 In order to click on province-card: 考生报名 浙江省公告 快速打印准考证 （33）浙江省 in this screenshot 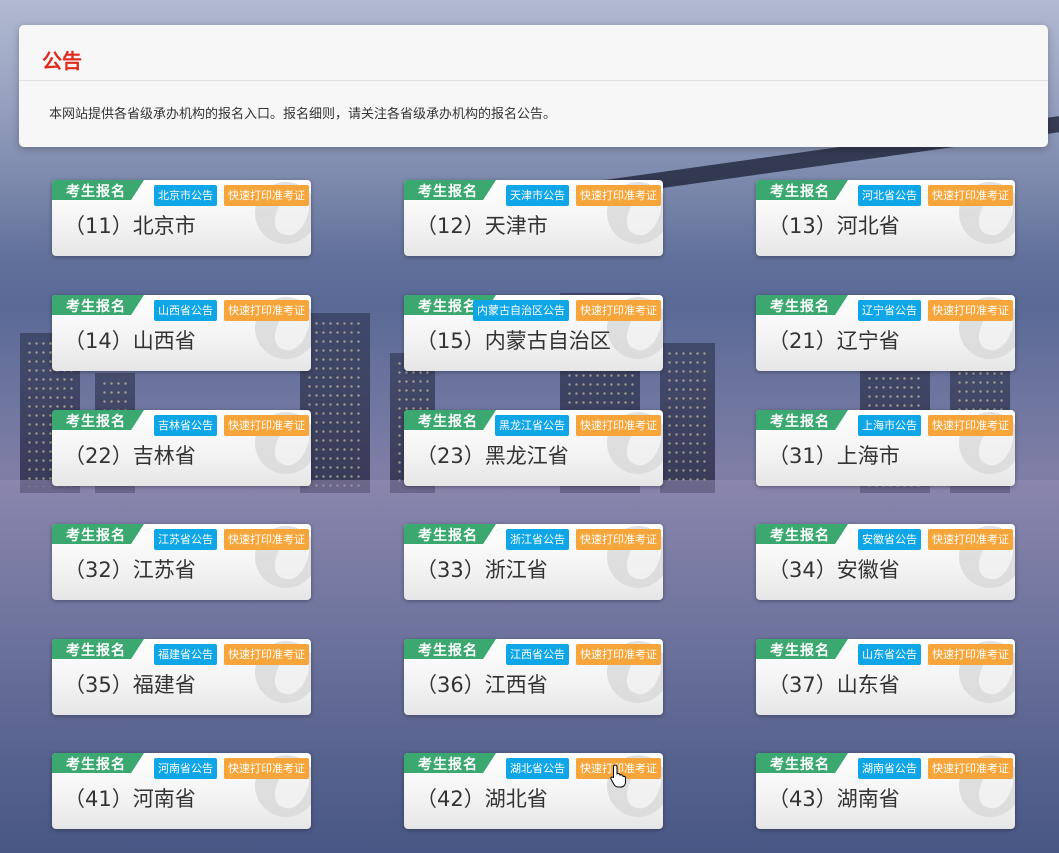, I will do `click(533, 562)`.